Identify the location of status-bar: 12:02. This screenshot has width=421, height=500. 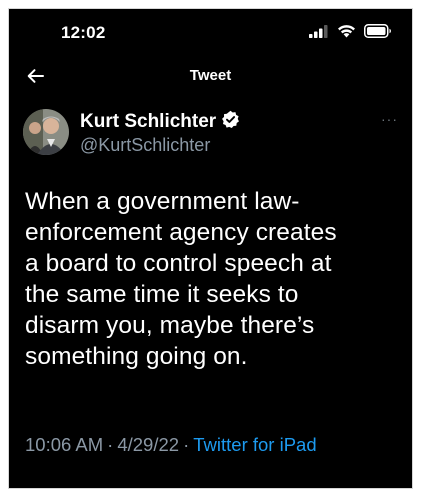
(210, 31).